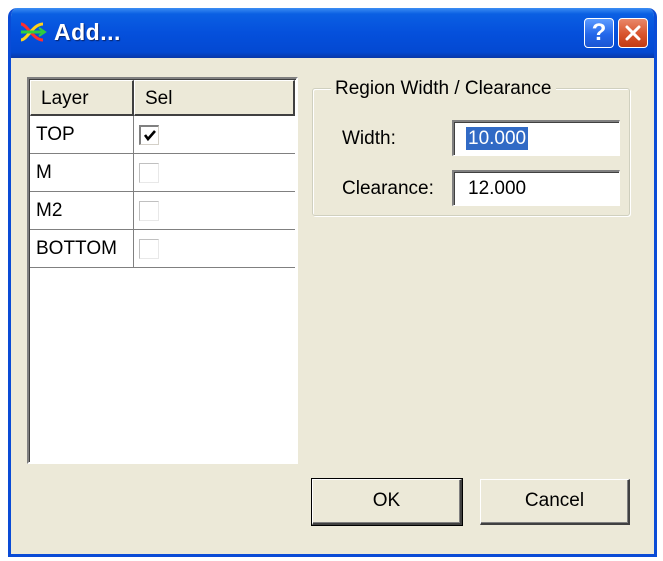 This screenshot has width=663, height=561. Describe the element at coordinates (387, 502) in the screenshot. I see `ok-button: OK` at that location.